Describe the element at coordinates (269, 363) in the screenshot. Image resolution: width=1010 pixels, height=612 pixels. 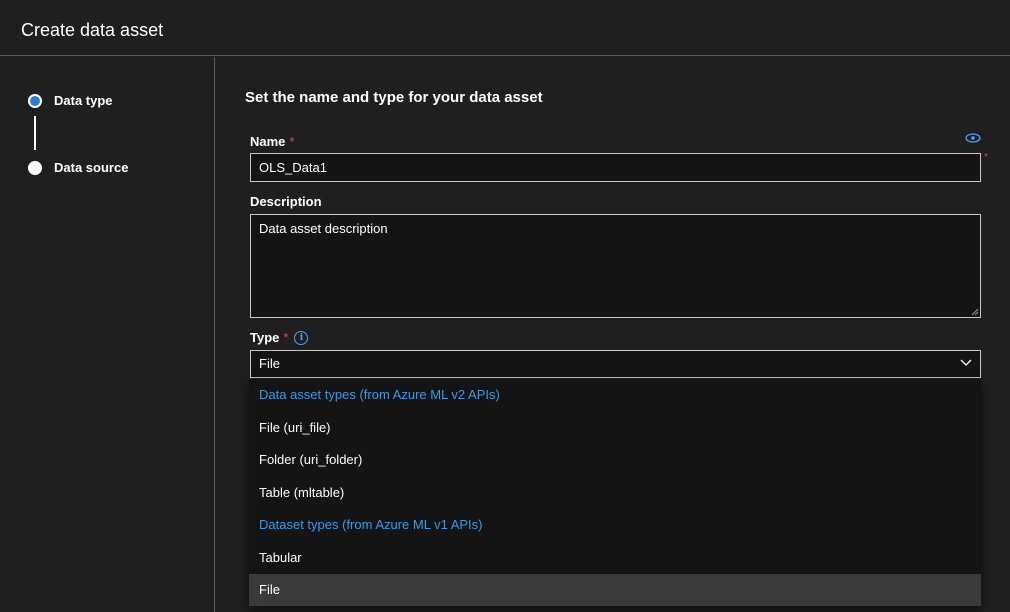
I see `type-selected-value: File` at that location.